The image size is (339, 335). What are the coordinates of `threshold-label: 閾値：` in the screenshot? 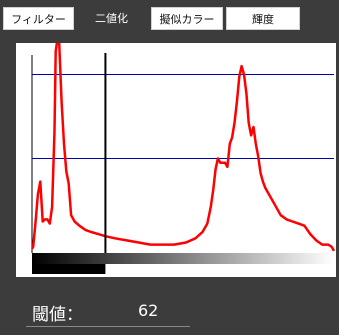 It's located at (57, 315).